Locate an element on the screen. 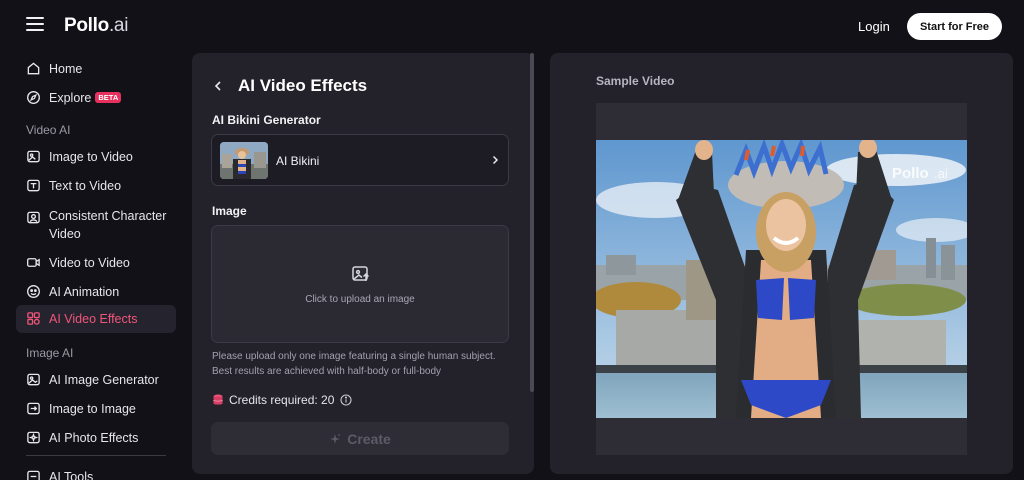 This screenshot has height=480, width=1024. sparkle-icon is located at coordinates (335, 438).